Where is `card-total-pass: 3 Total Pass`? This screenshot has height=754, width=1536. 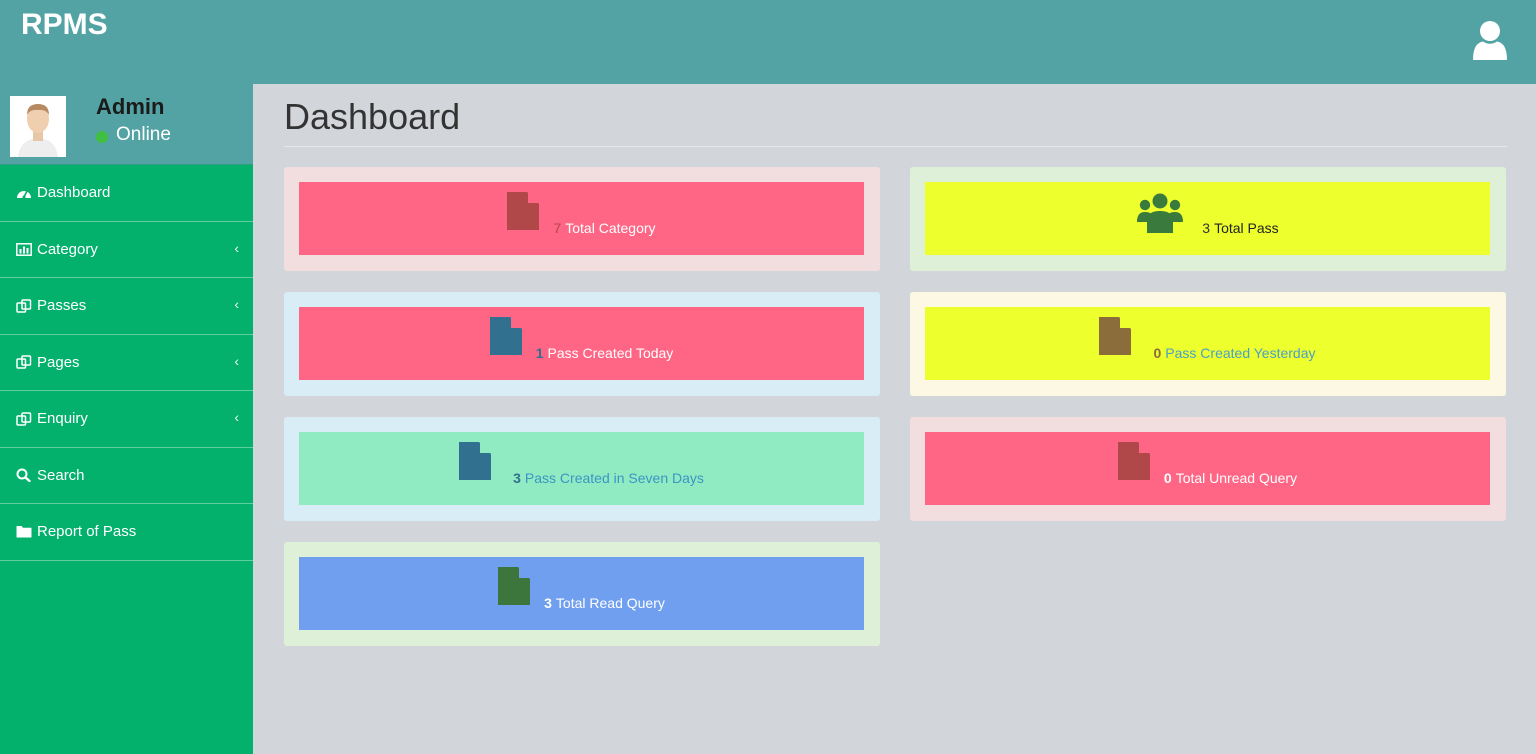 card-total-pass: 3 Total Pass is located at coordinates (1208, 219).